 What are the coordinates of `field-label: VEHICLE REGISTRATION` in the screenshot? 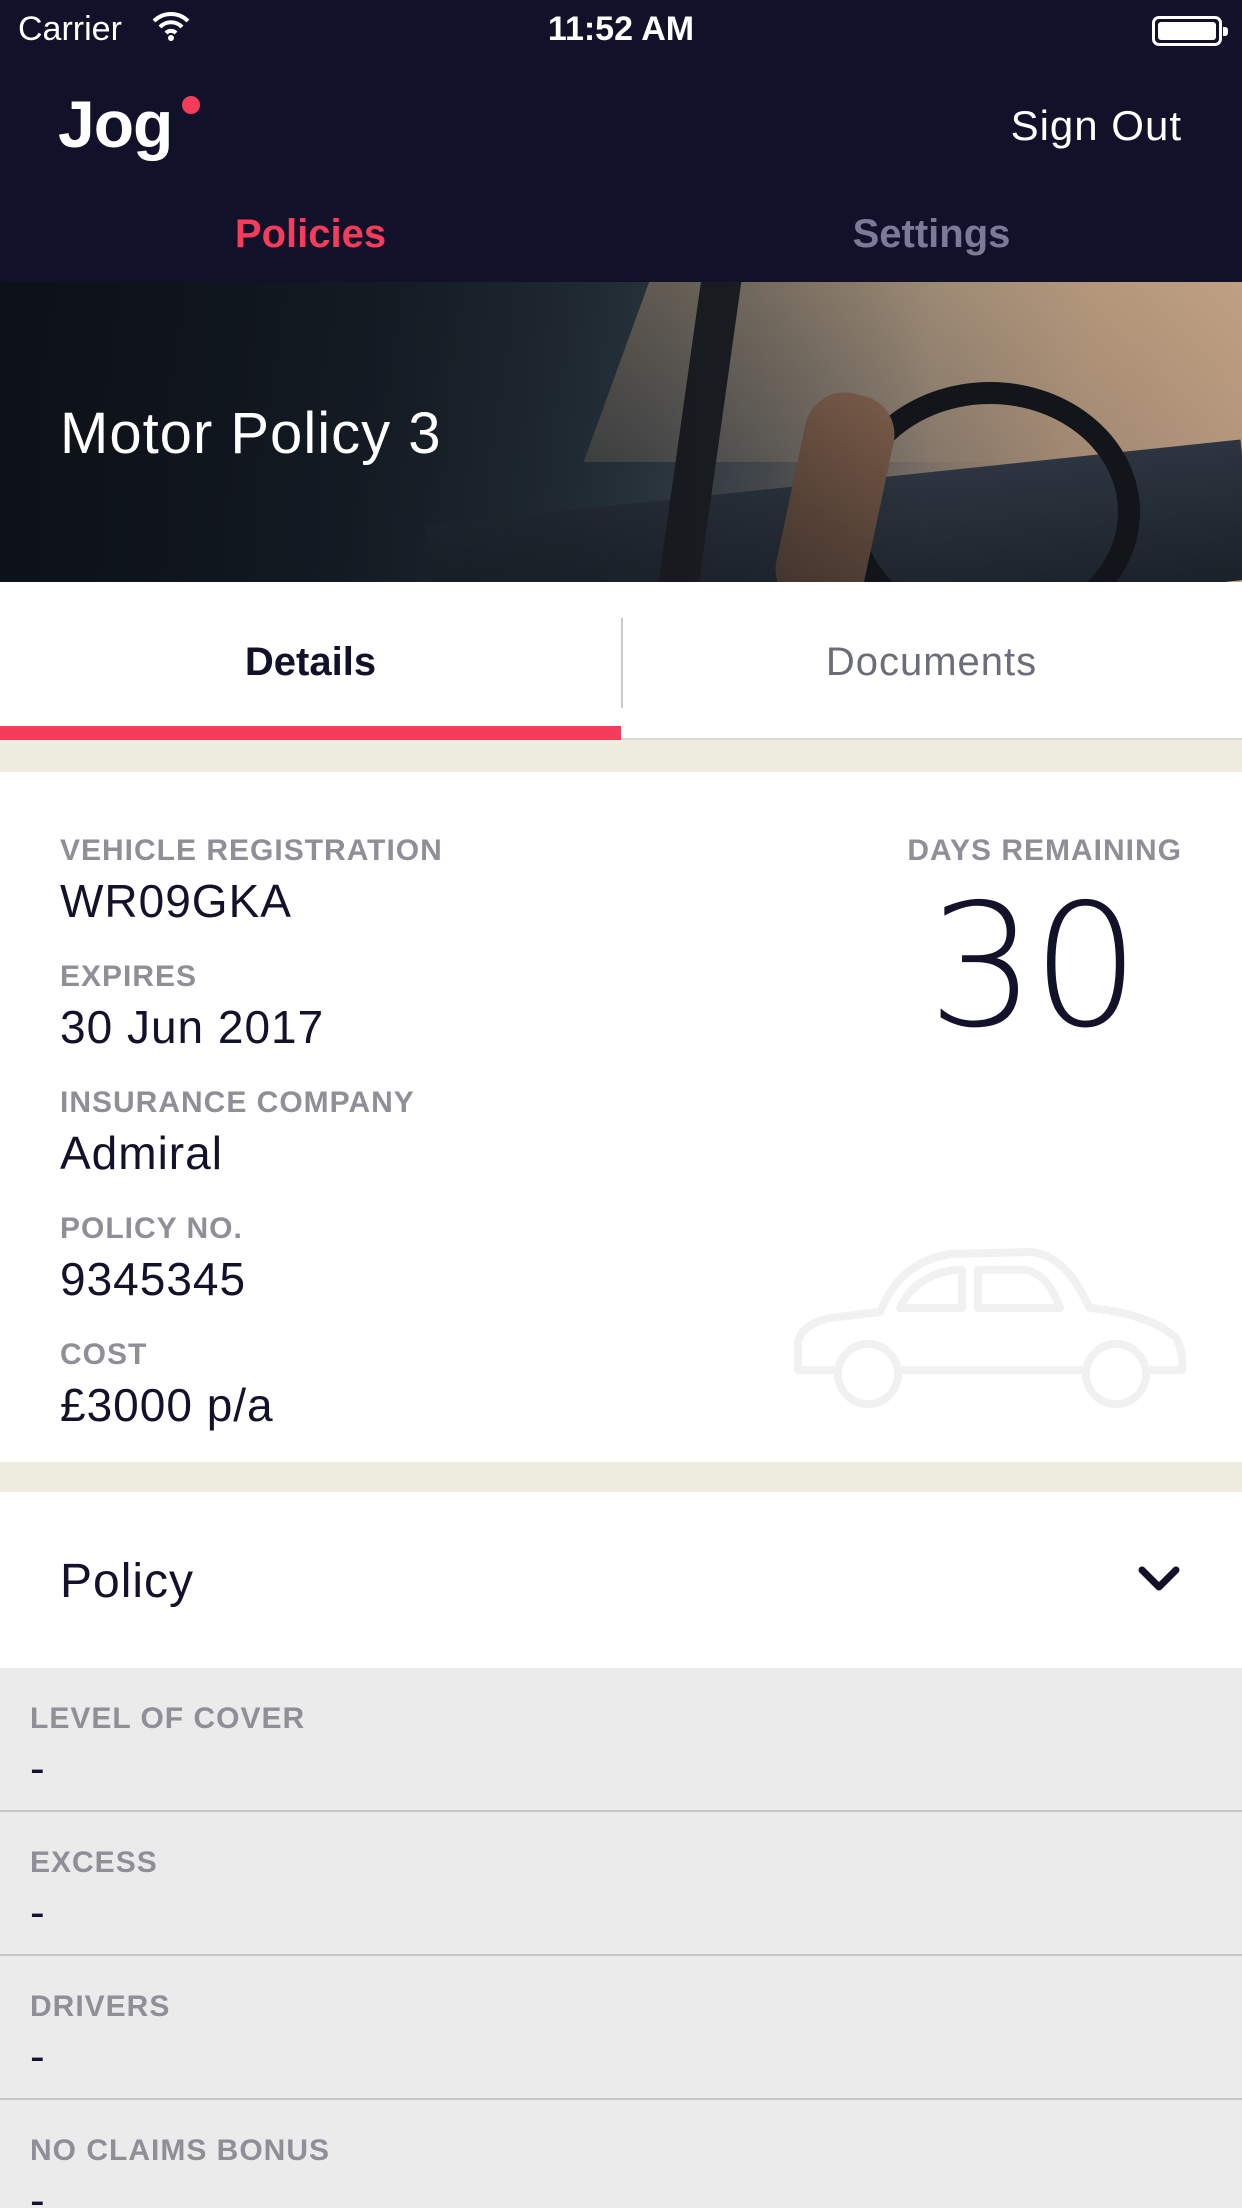 It's located at (251, 850).